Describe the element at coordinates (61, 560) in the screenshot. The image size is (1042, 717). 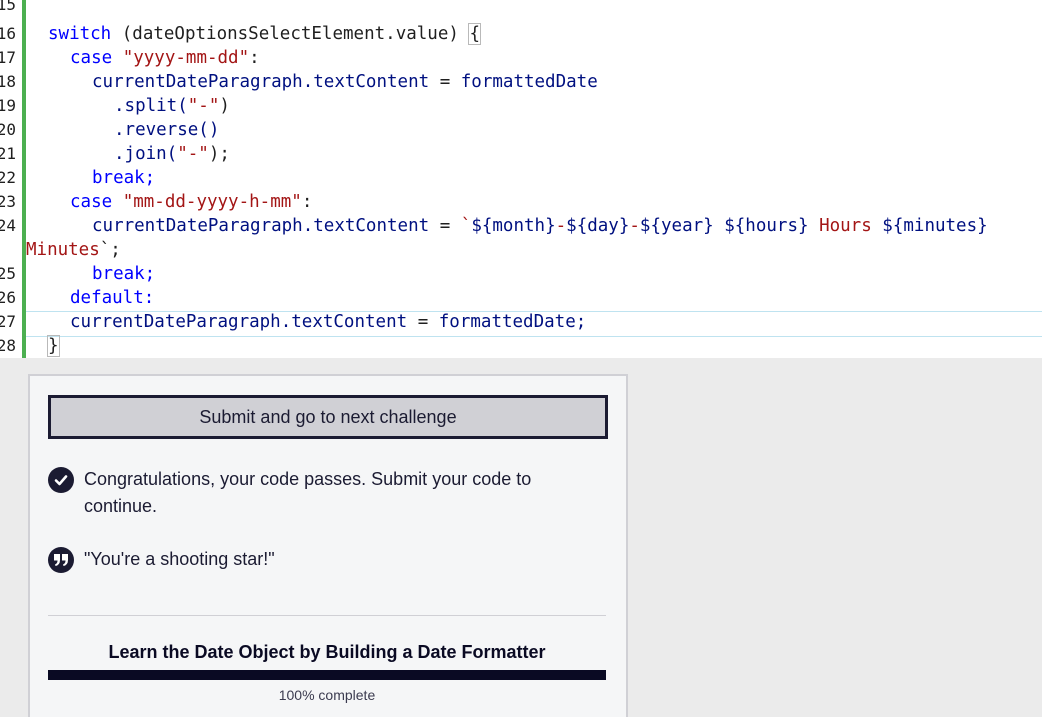
I see `quote-icon` at that location.